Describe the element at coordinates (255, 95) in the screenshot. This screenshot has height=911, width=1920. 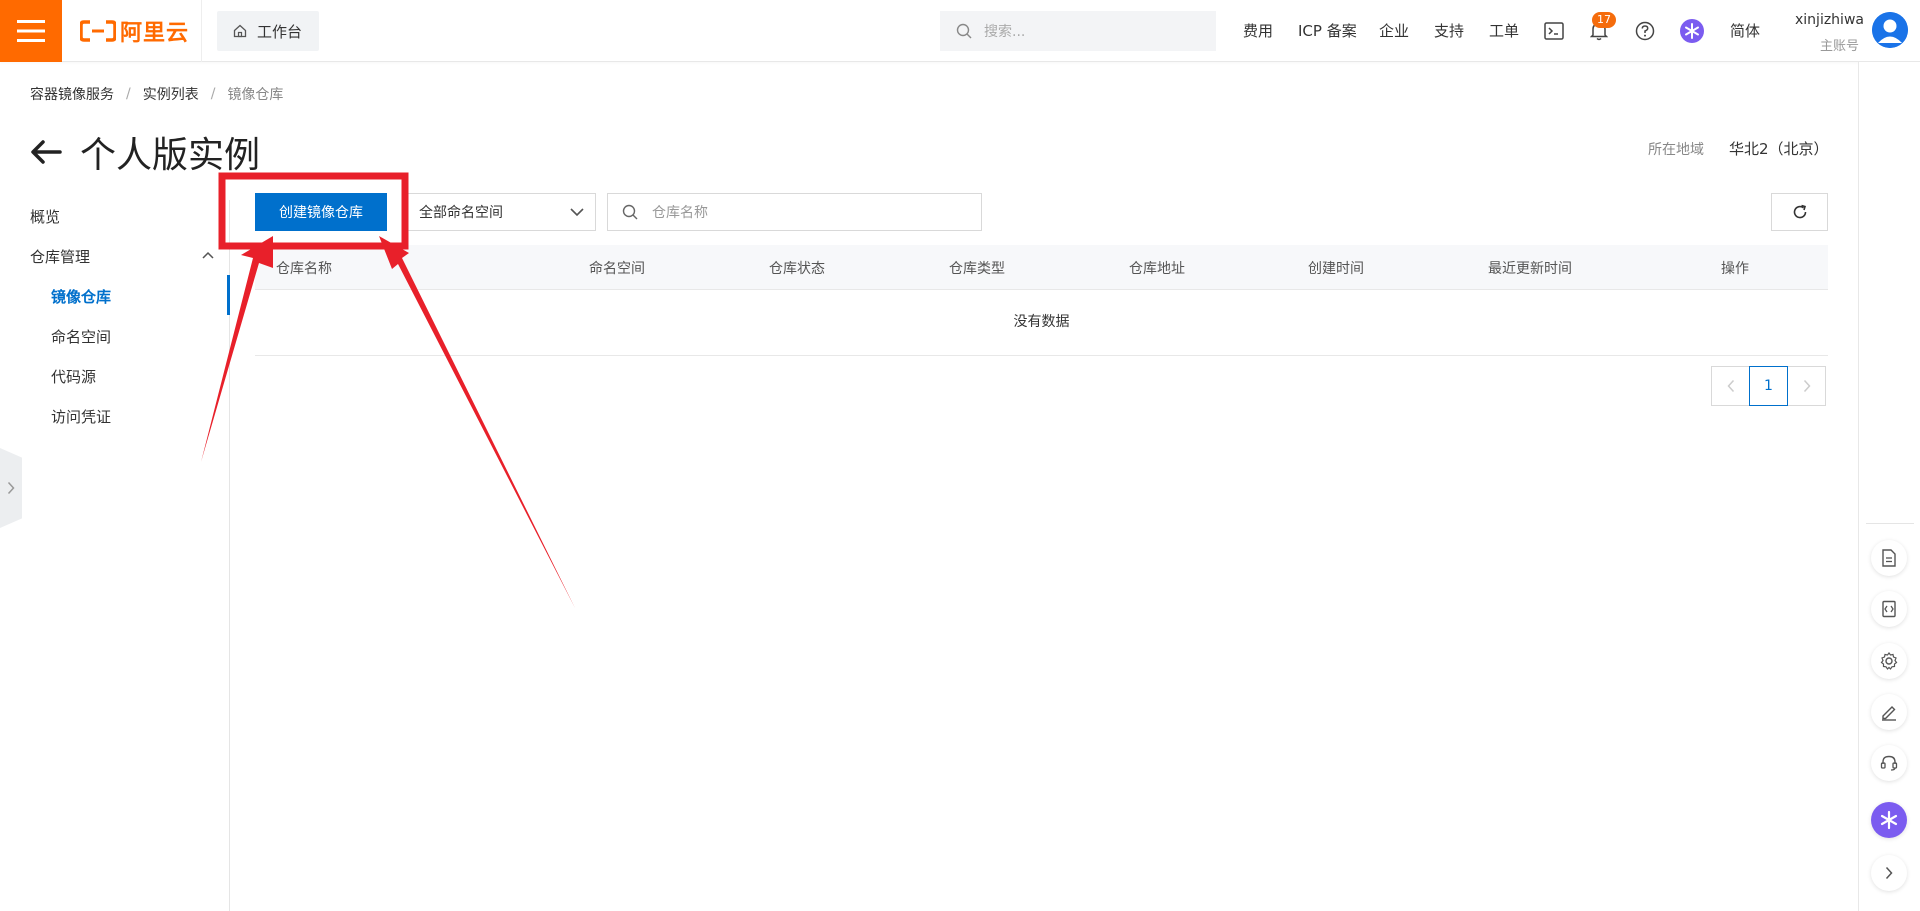
I see `breadcrumb-item-current: 镜像仓库` at that location.